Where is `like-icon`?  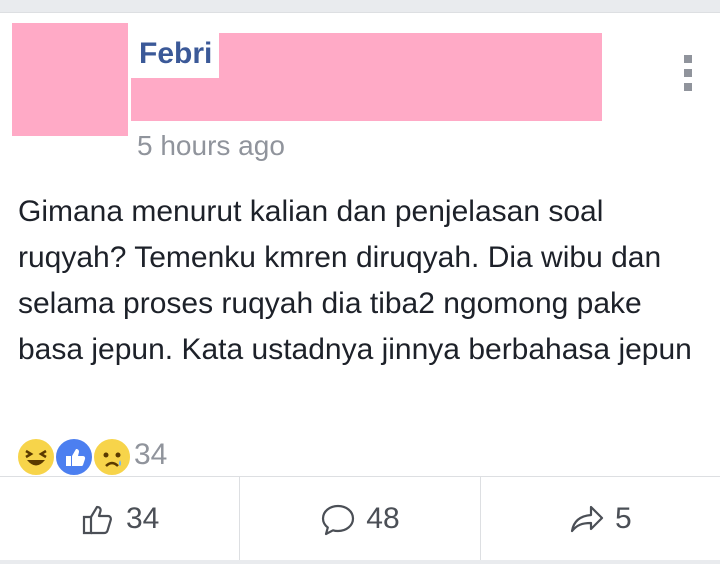
like-icon is located at coordinates (74, 457).